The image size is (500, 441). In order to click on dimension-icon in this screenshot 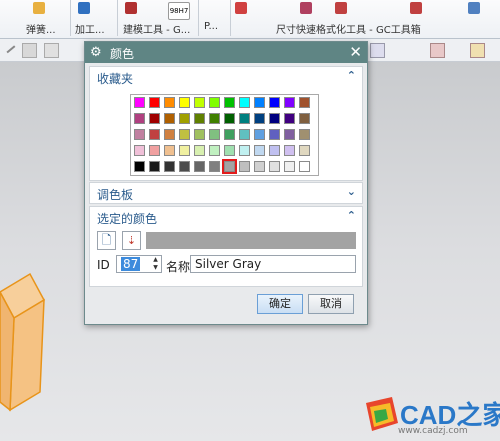, I will do `click(341, 8)`.